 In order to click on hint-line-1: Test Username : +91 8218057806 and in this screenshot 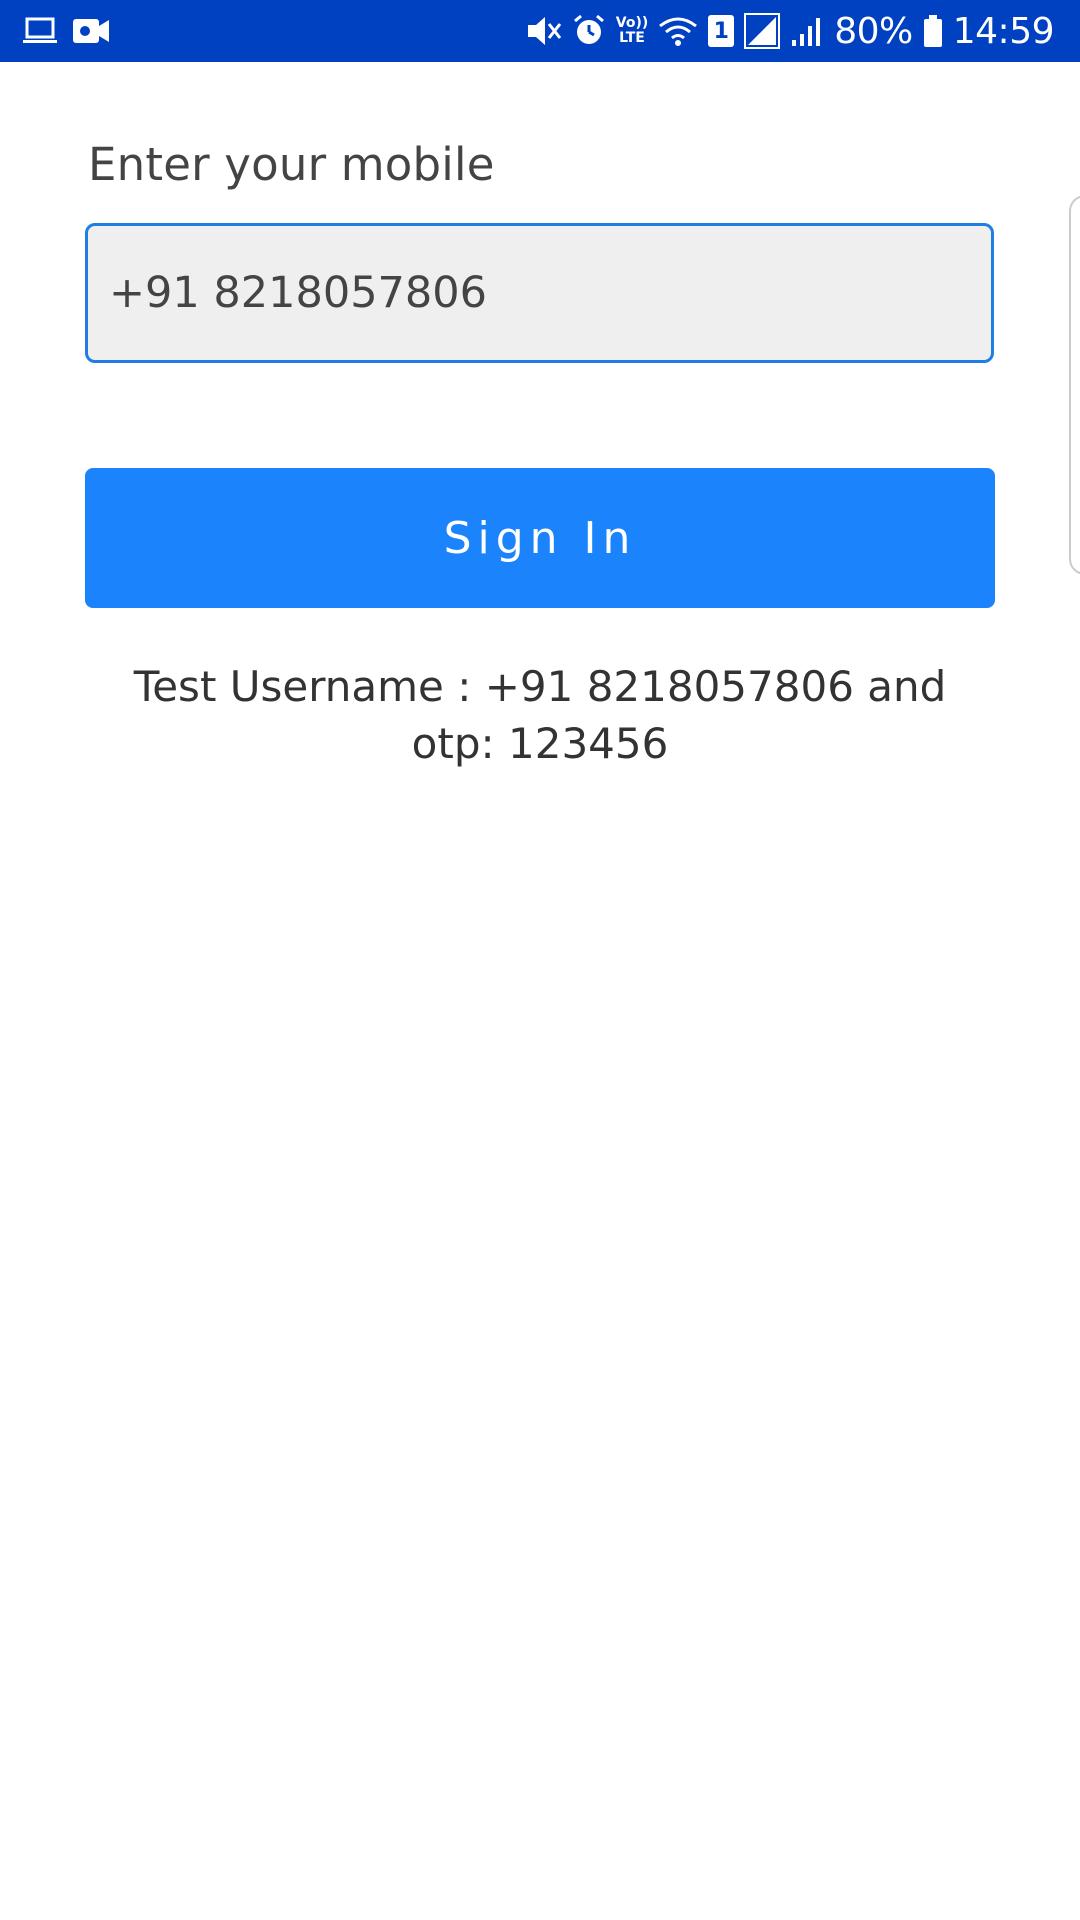, I will do `click(540, 686)`.